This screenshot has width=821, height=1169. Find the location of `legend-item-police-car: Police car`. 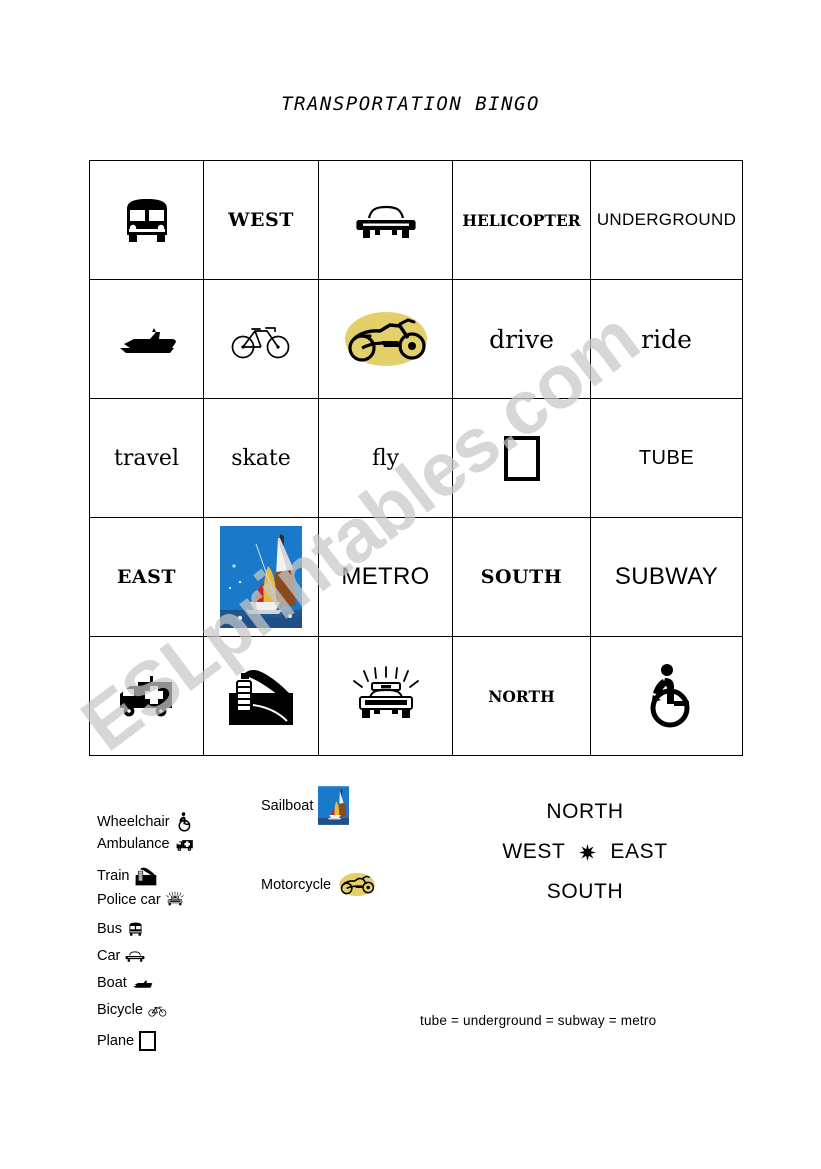

legend-item-police-car: Police car is located at coordinates (187, 899).